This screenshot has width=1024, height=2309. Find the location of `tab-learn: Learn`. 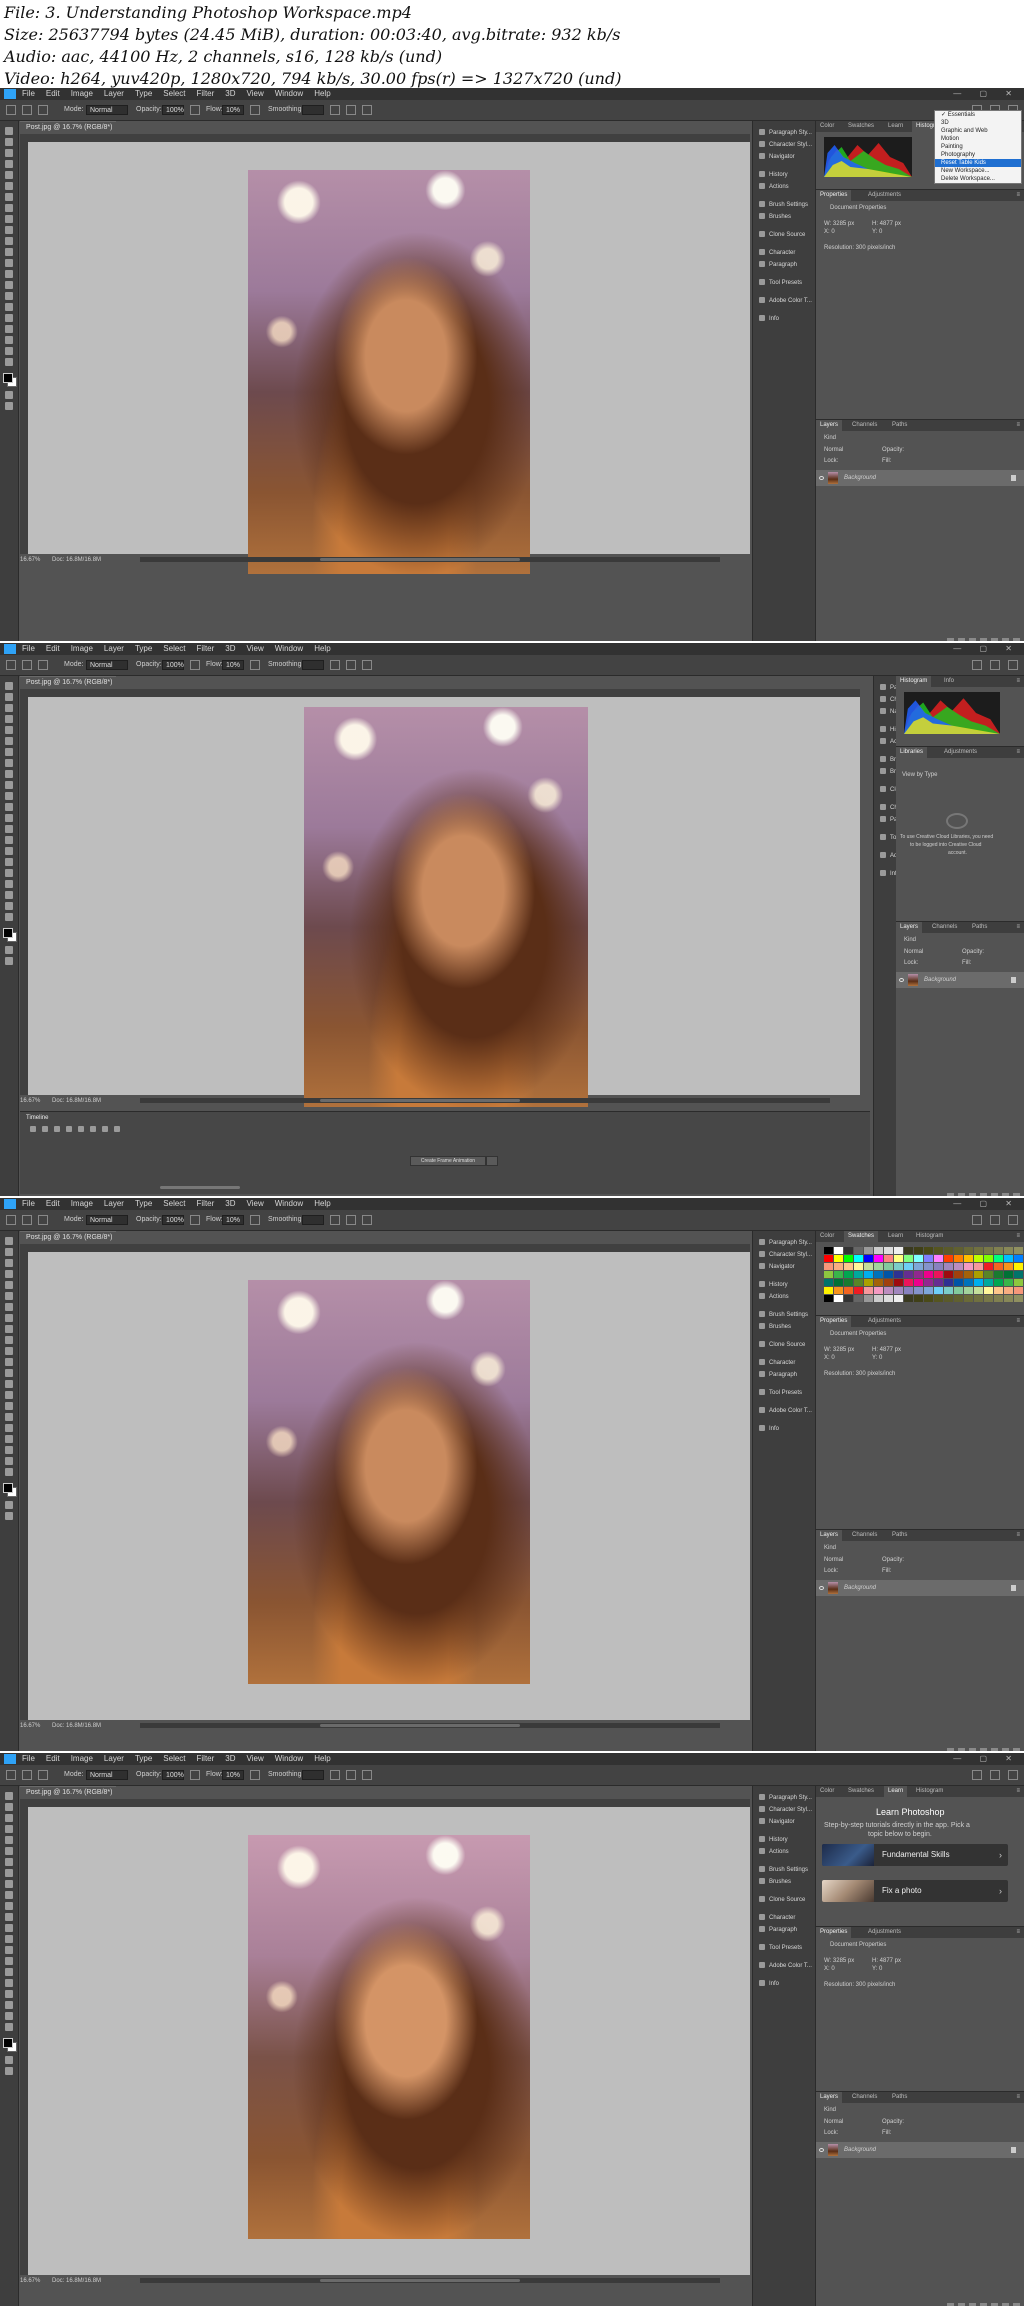

tab-learn: Learn is located at coordinates (896, 1791).